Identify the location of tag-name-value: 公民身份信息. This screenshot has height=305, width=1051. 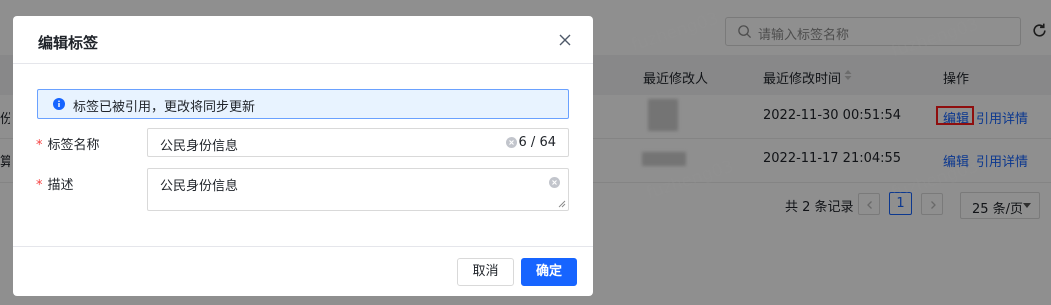
(199, 146).